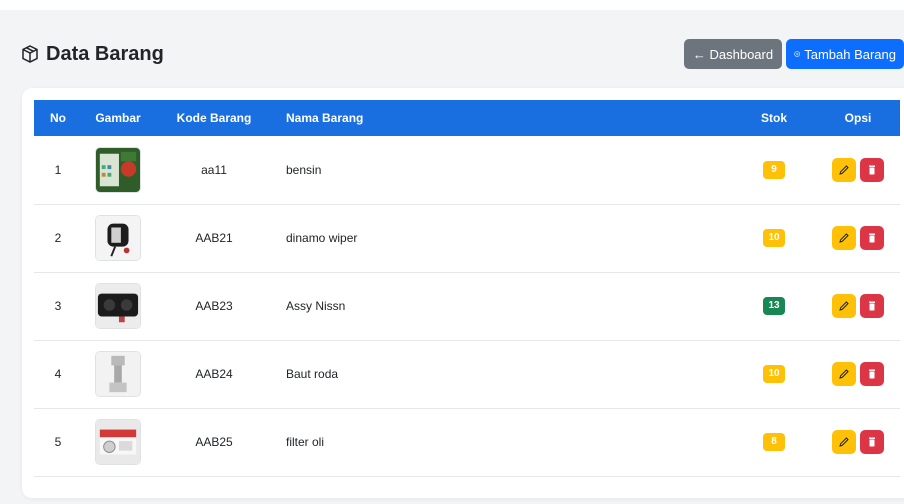  What do you see at coordinates (58, 169) in the screenshot?
I see `row-no: 1` at bounding box center [58, 169].